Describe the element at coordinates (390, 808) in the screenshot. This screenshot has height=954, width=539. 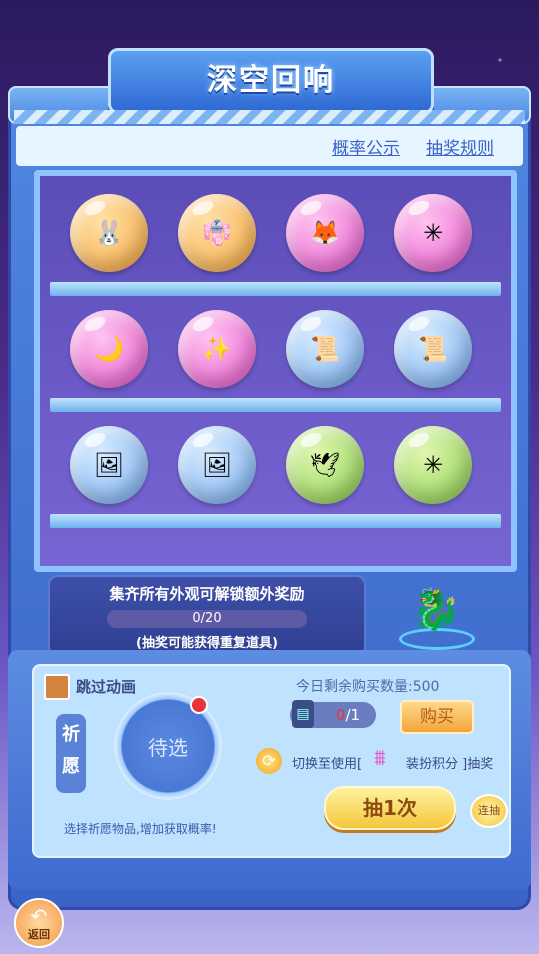
I see `draw-once-button: 抽1次` at that location.